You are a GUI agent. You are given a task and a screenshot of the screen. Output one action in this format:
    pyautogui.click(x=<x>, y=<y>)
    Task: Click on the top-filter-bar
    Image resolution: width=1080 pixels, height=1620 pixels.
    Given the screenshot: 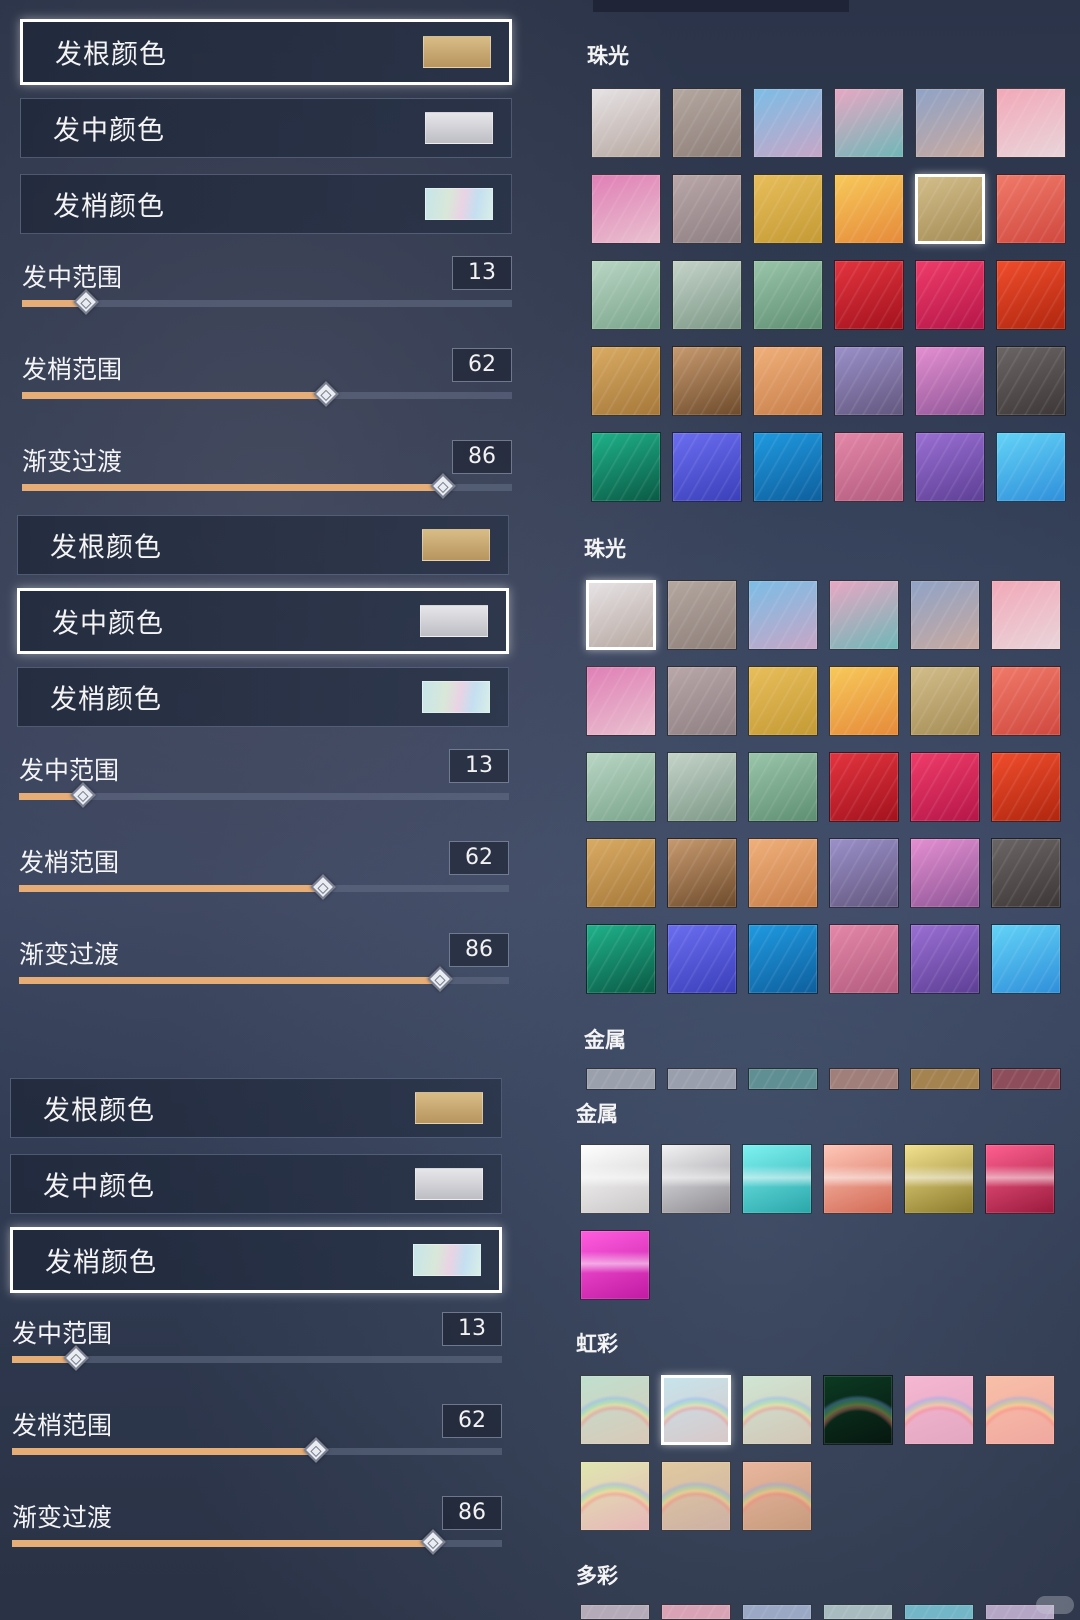 What is the action you would take?
    pyautogui.click(x=721, y=6)
    